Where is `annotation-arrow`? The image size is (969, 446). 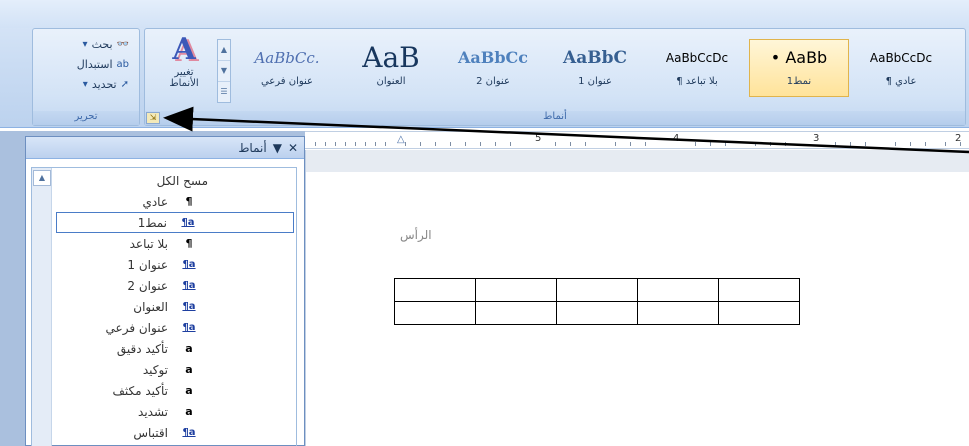
annotation-arrow is located at coordinates (566, 130).